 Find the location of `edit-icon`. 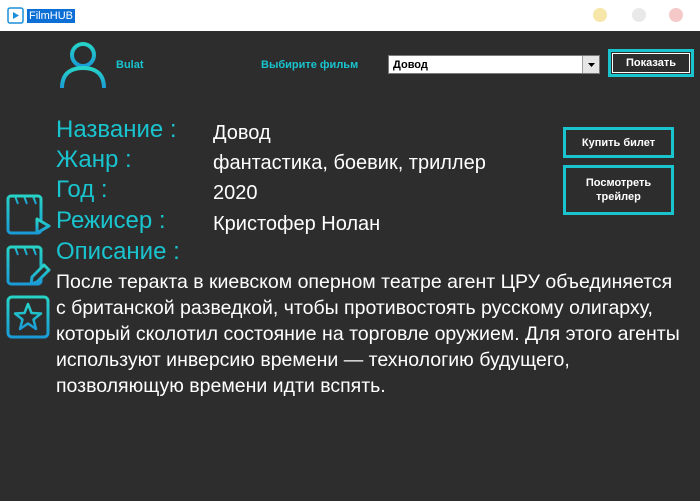

edit-icon is located at coordinates (28, 266).